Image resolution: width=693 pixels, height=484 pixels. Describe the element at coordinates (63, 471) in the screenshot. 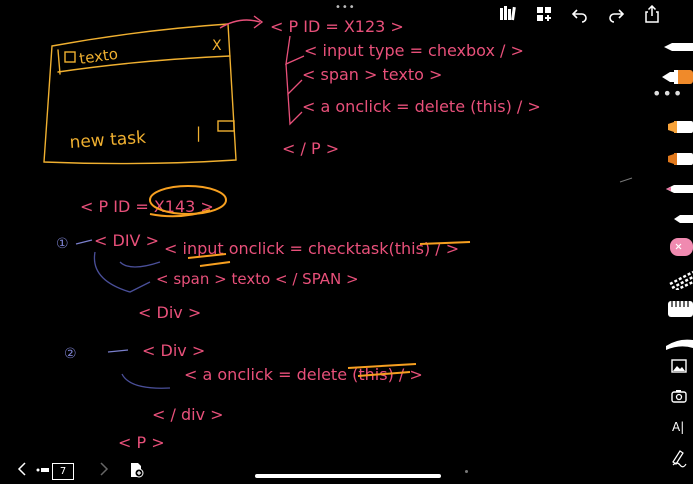

I see `page-number: 7` at that location.